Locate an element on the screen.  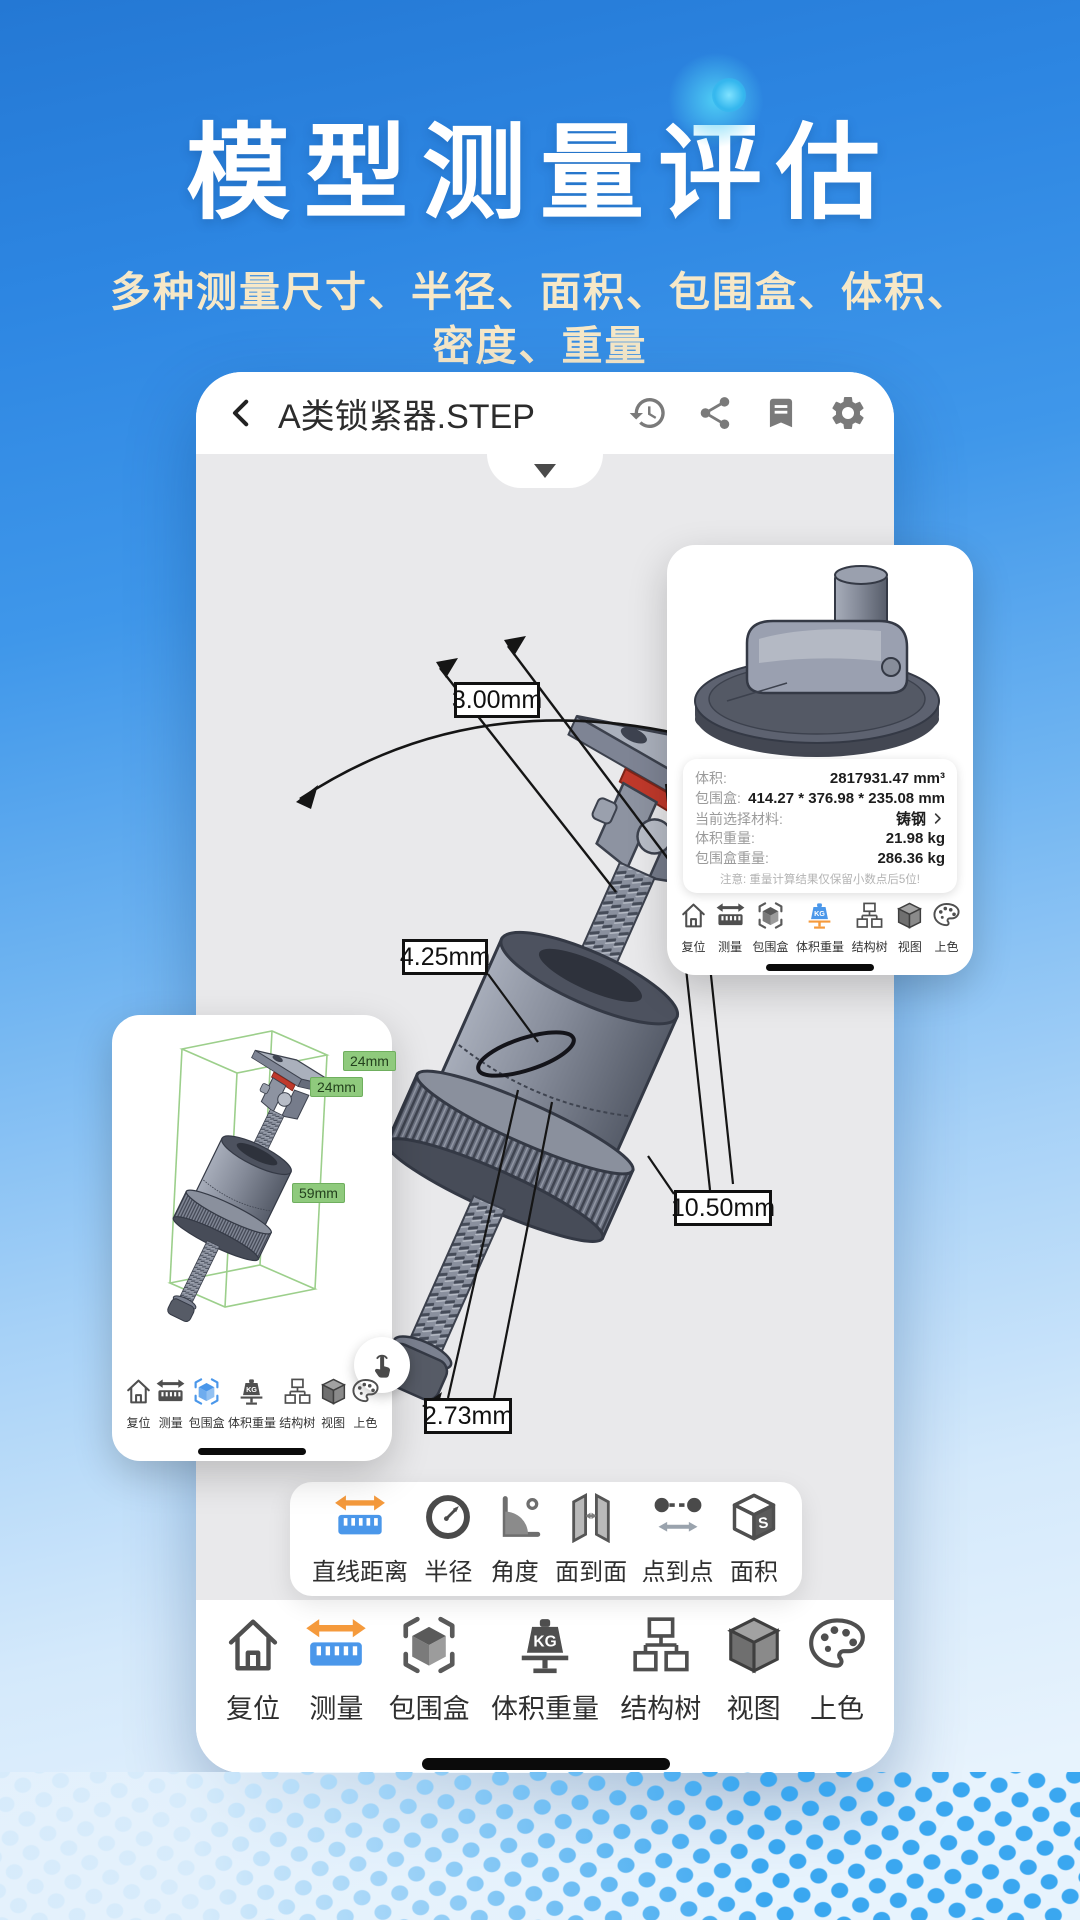
stat-row-material: 当前选择材料: 铸钢 is located at coordinates (820, 818).